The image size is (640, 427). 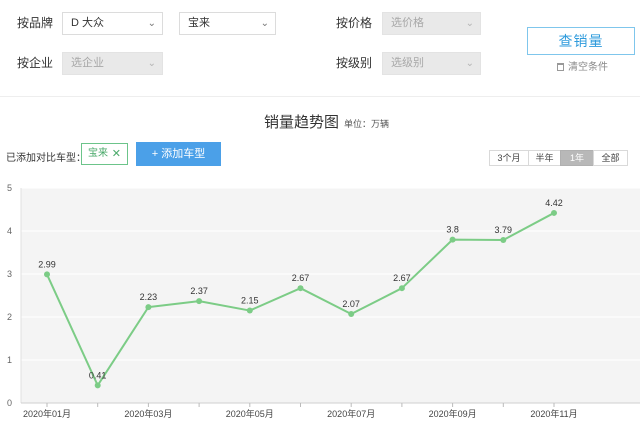 I want to click on x-tick-label: 2020年01月, so click(x=47, y=413).